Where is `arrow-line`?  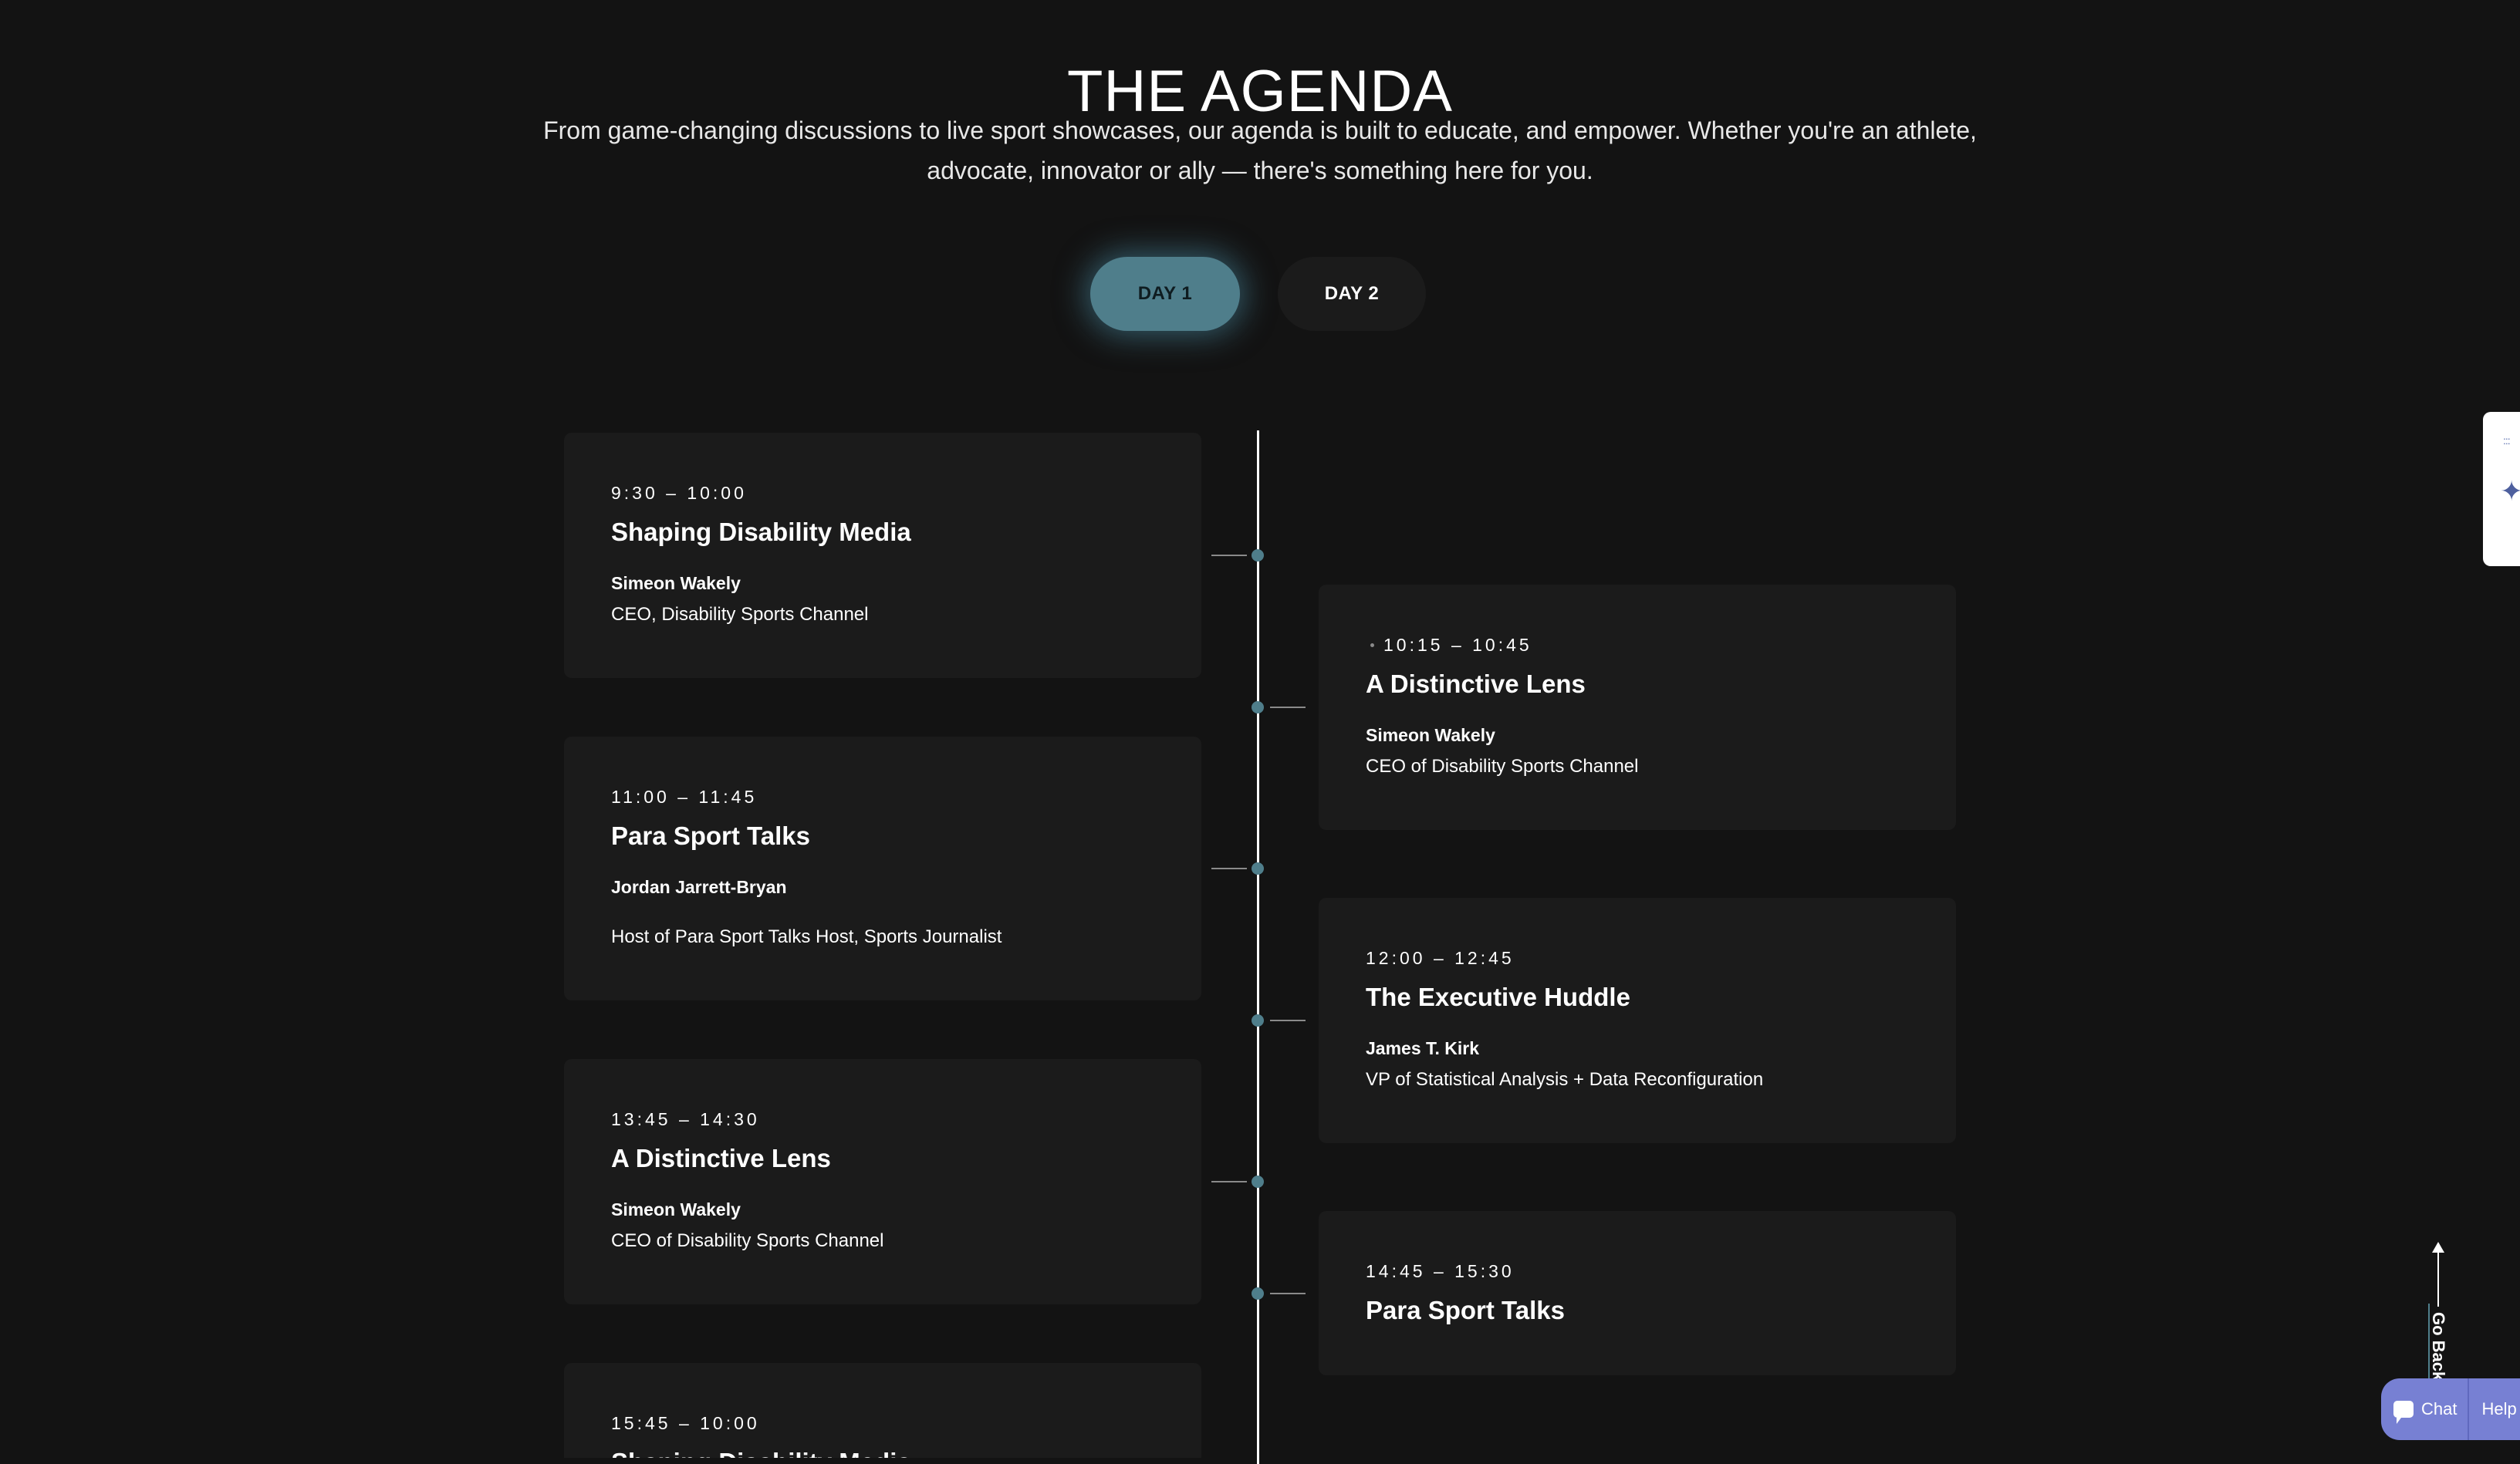 arrow-line is located at coordinates (2438, 1278).